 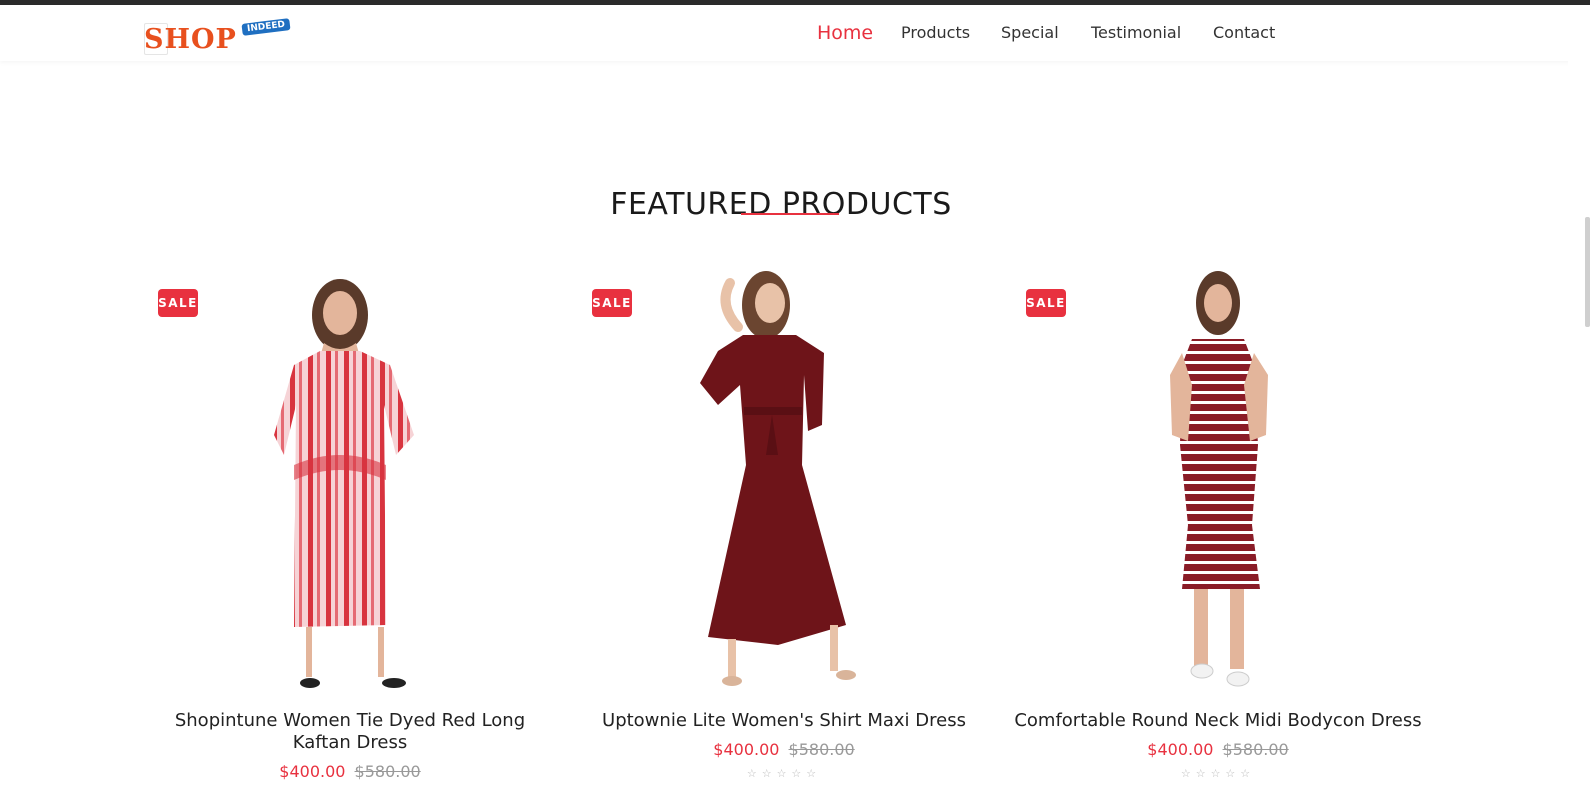 What do you see at coordinates (1587, 272) in the screenshot?
I see `scrollbar-thumb` at bounding box center [1587, 272].